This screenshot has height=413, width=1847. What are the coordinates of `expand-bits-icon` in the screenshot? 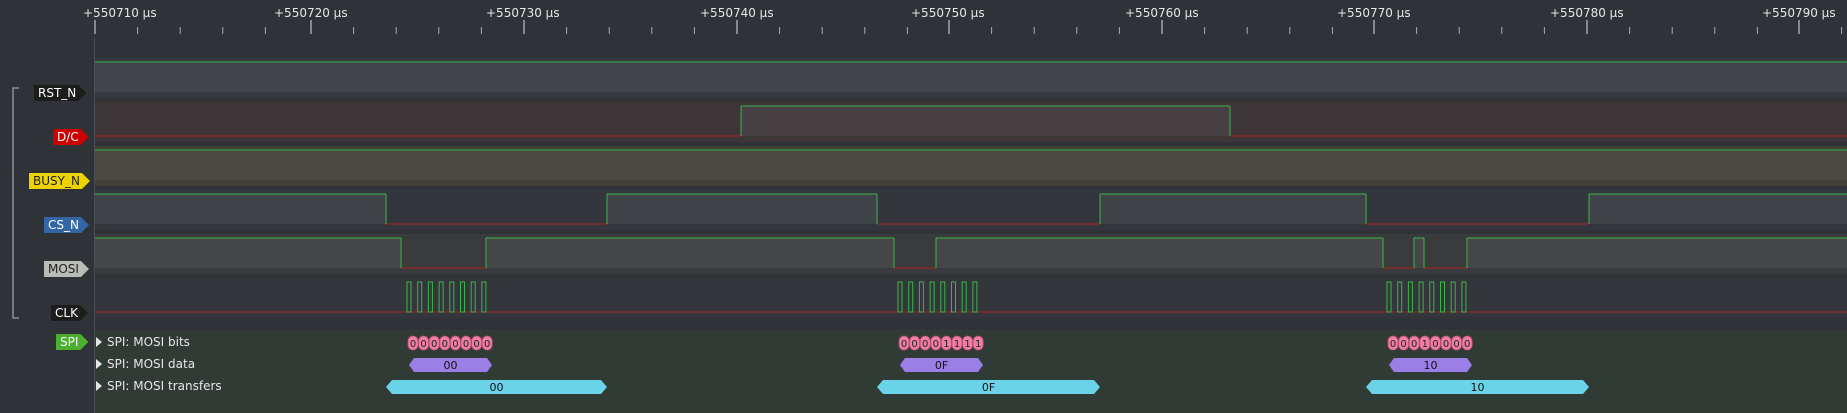 It's located at (99, 342).